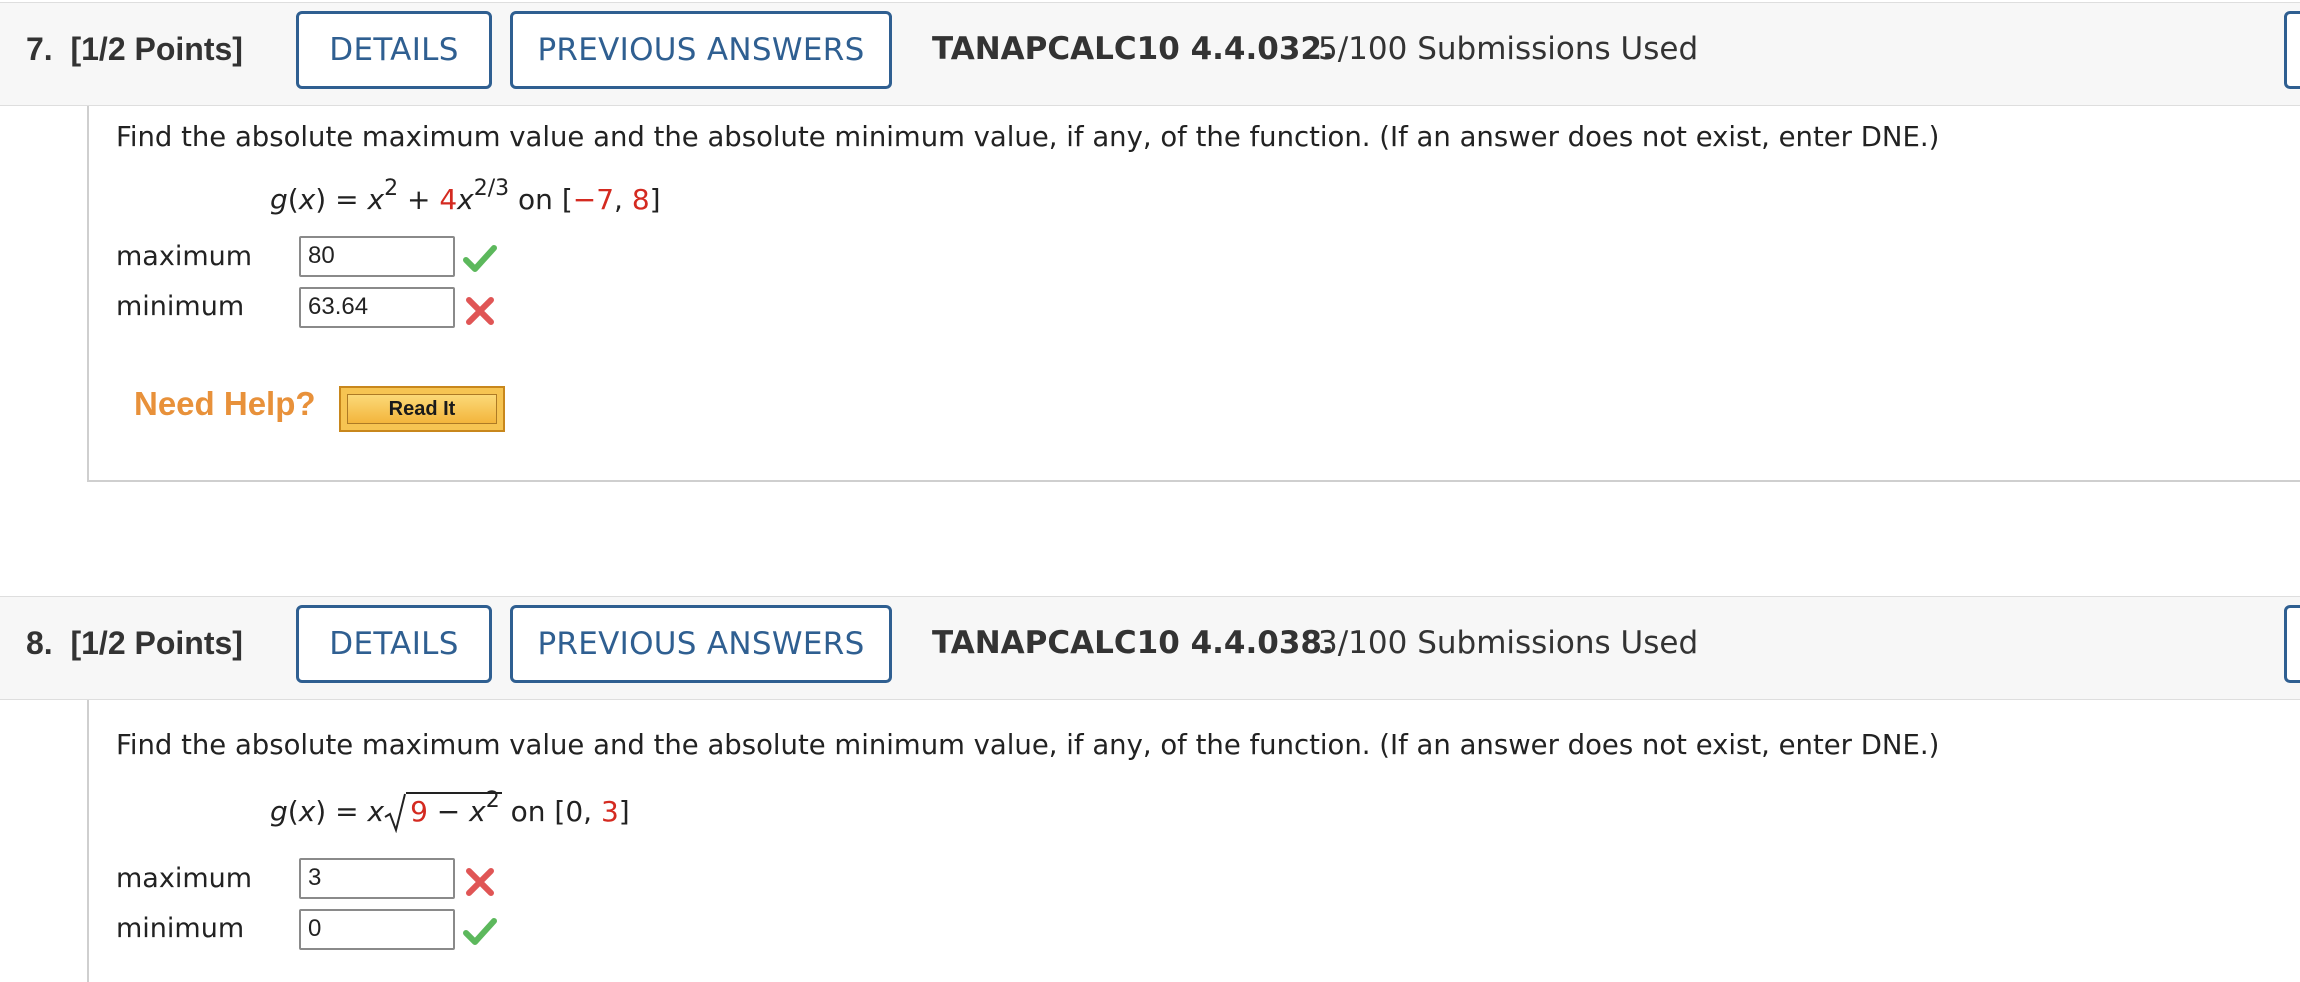  I want to click on question-number: 7. [1/2 Points], so click(134, 49).